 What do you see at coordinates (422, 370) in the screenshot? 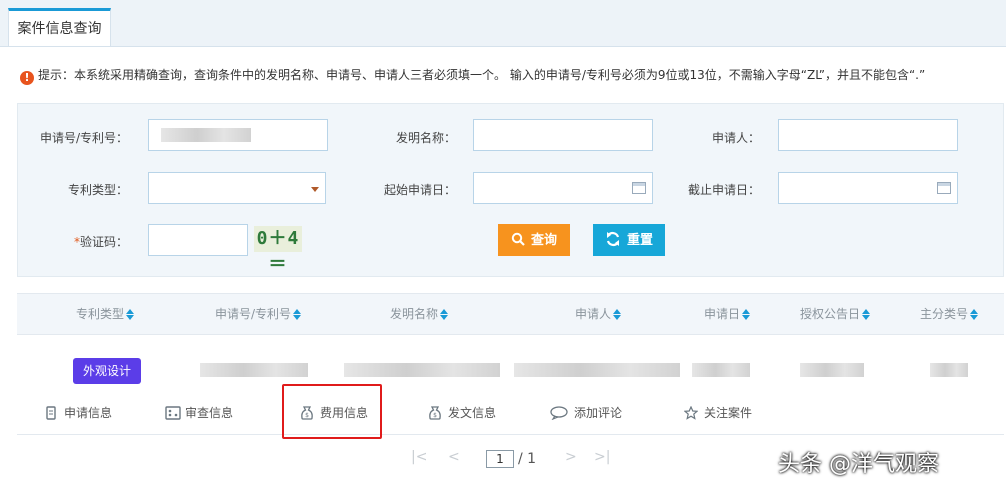
I see `blurred-invention-name` at bounding box center [422, 370].